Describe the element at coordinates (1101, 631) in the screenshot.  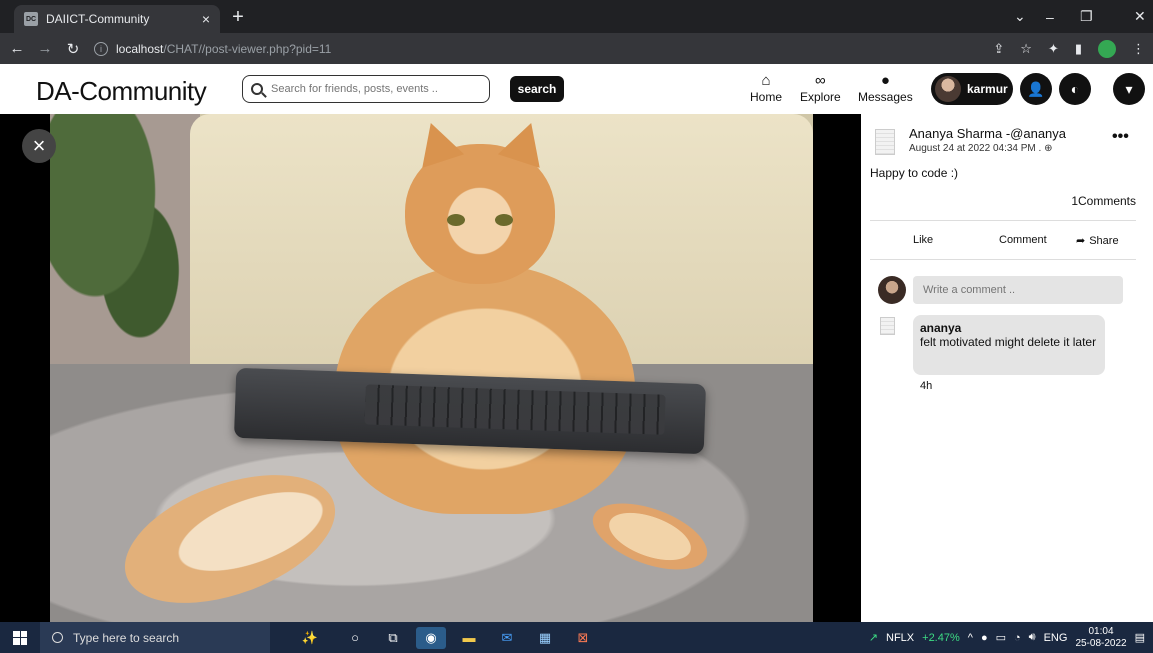
I see `clock-time: 01:04` at that location.